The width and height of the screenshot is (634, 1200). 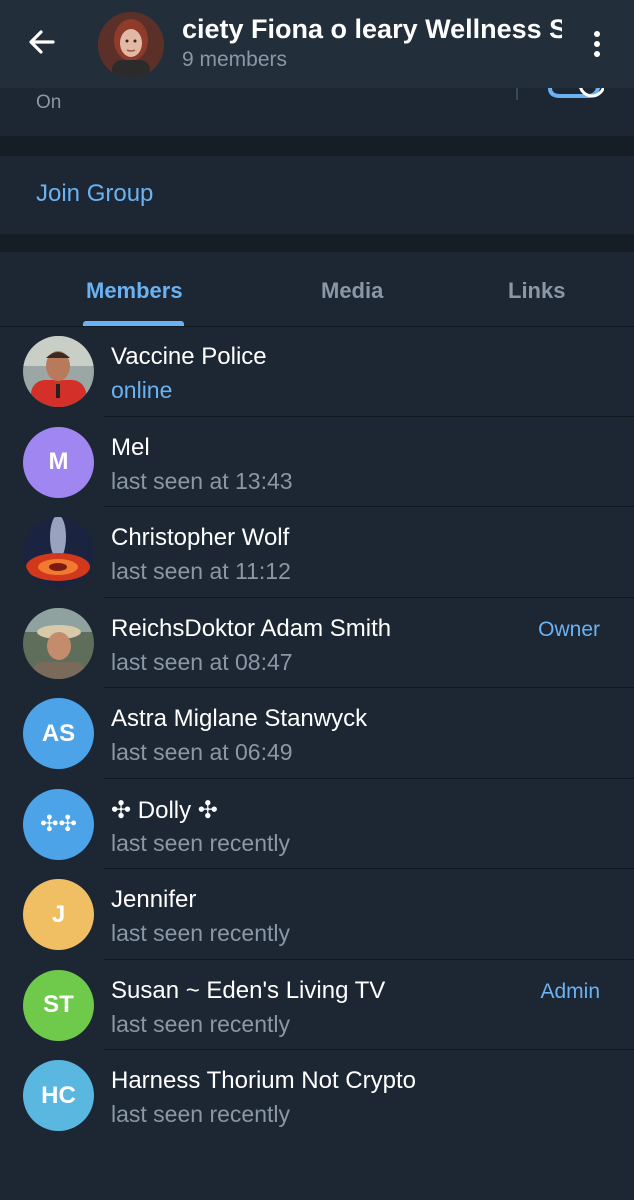 What do you see at coordinates (317, 195) in the screenshot?
I see `join-group-row: Join Group` at bounding box center [317, 195].